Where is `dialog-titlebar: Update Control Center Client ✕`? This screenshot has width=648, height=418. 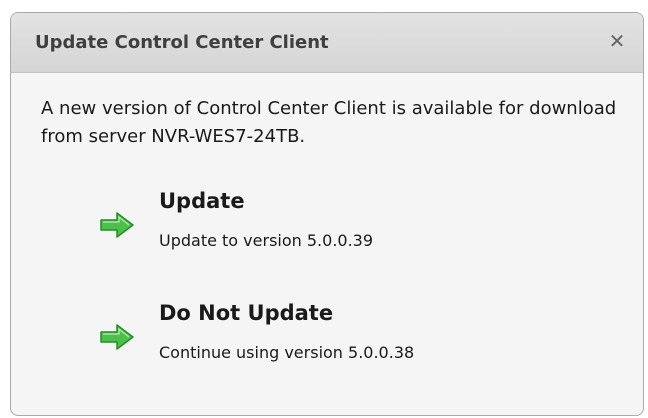 dialog-titlebar: Update Control Center Client ✕ is located at coordinates (327, 43).